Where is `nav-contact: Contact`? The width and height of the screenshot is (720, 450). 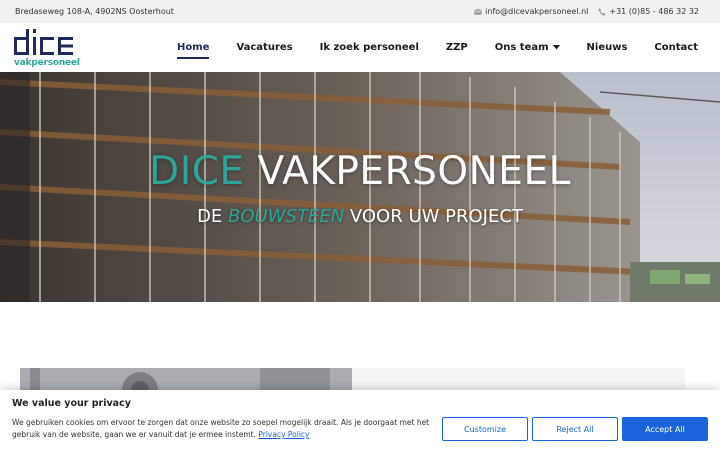
nav-contact: Contact is located at coordinates (676, 47).